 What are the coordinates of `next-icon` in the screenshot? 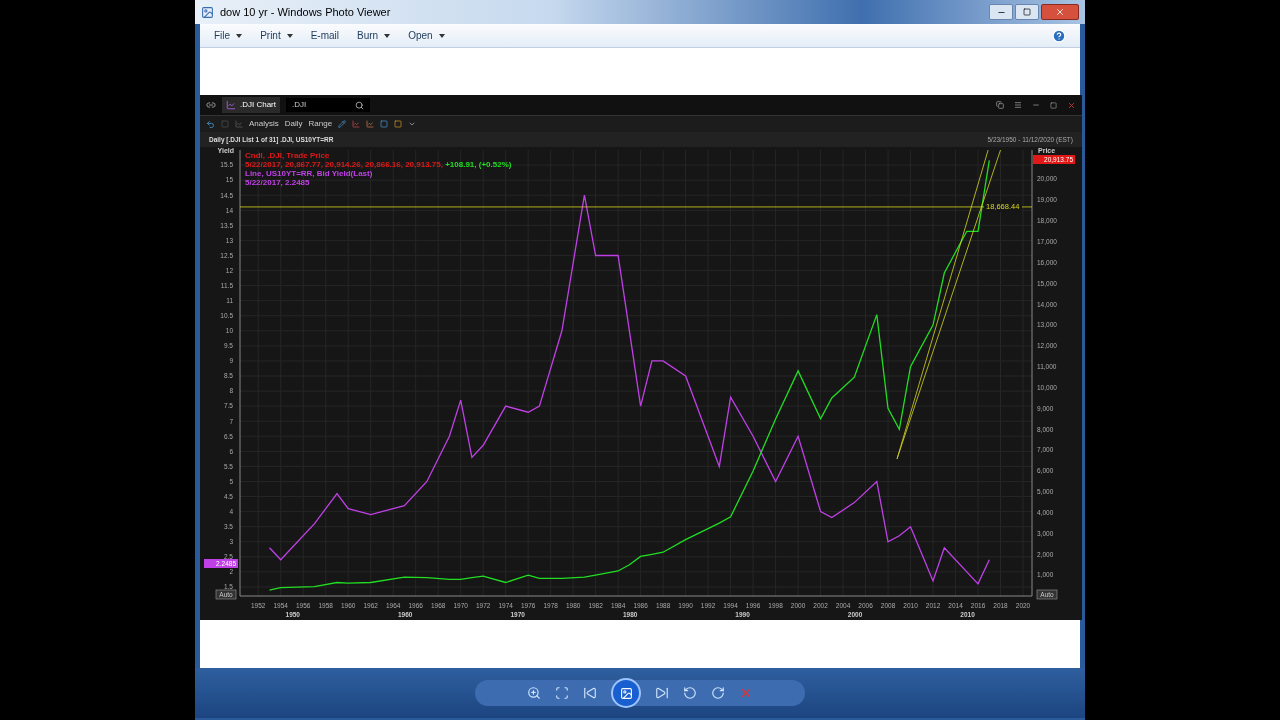 It's located at (662, 693).